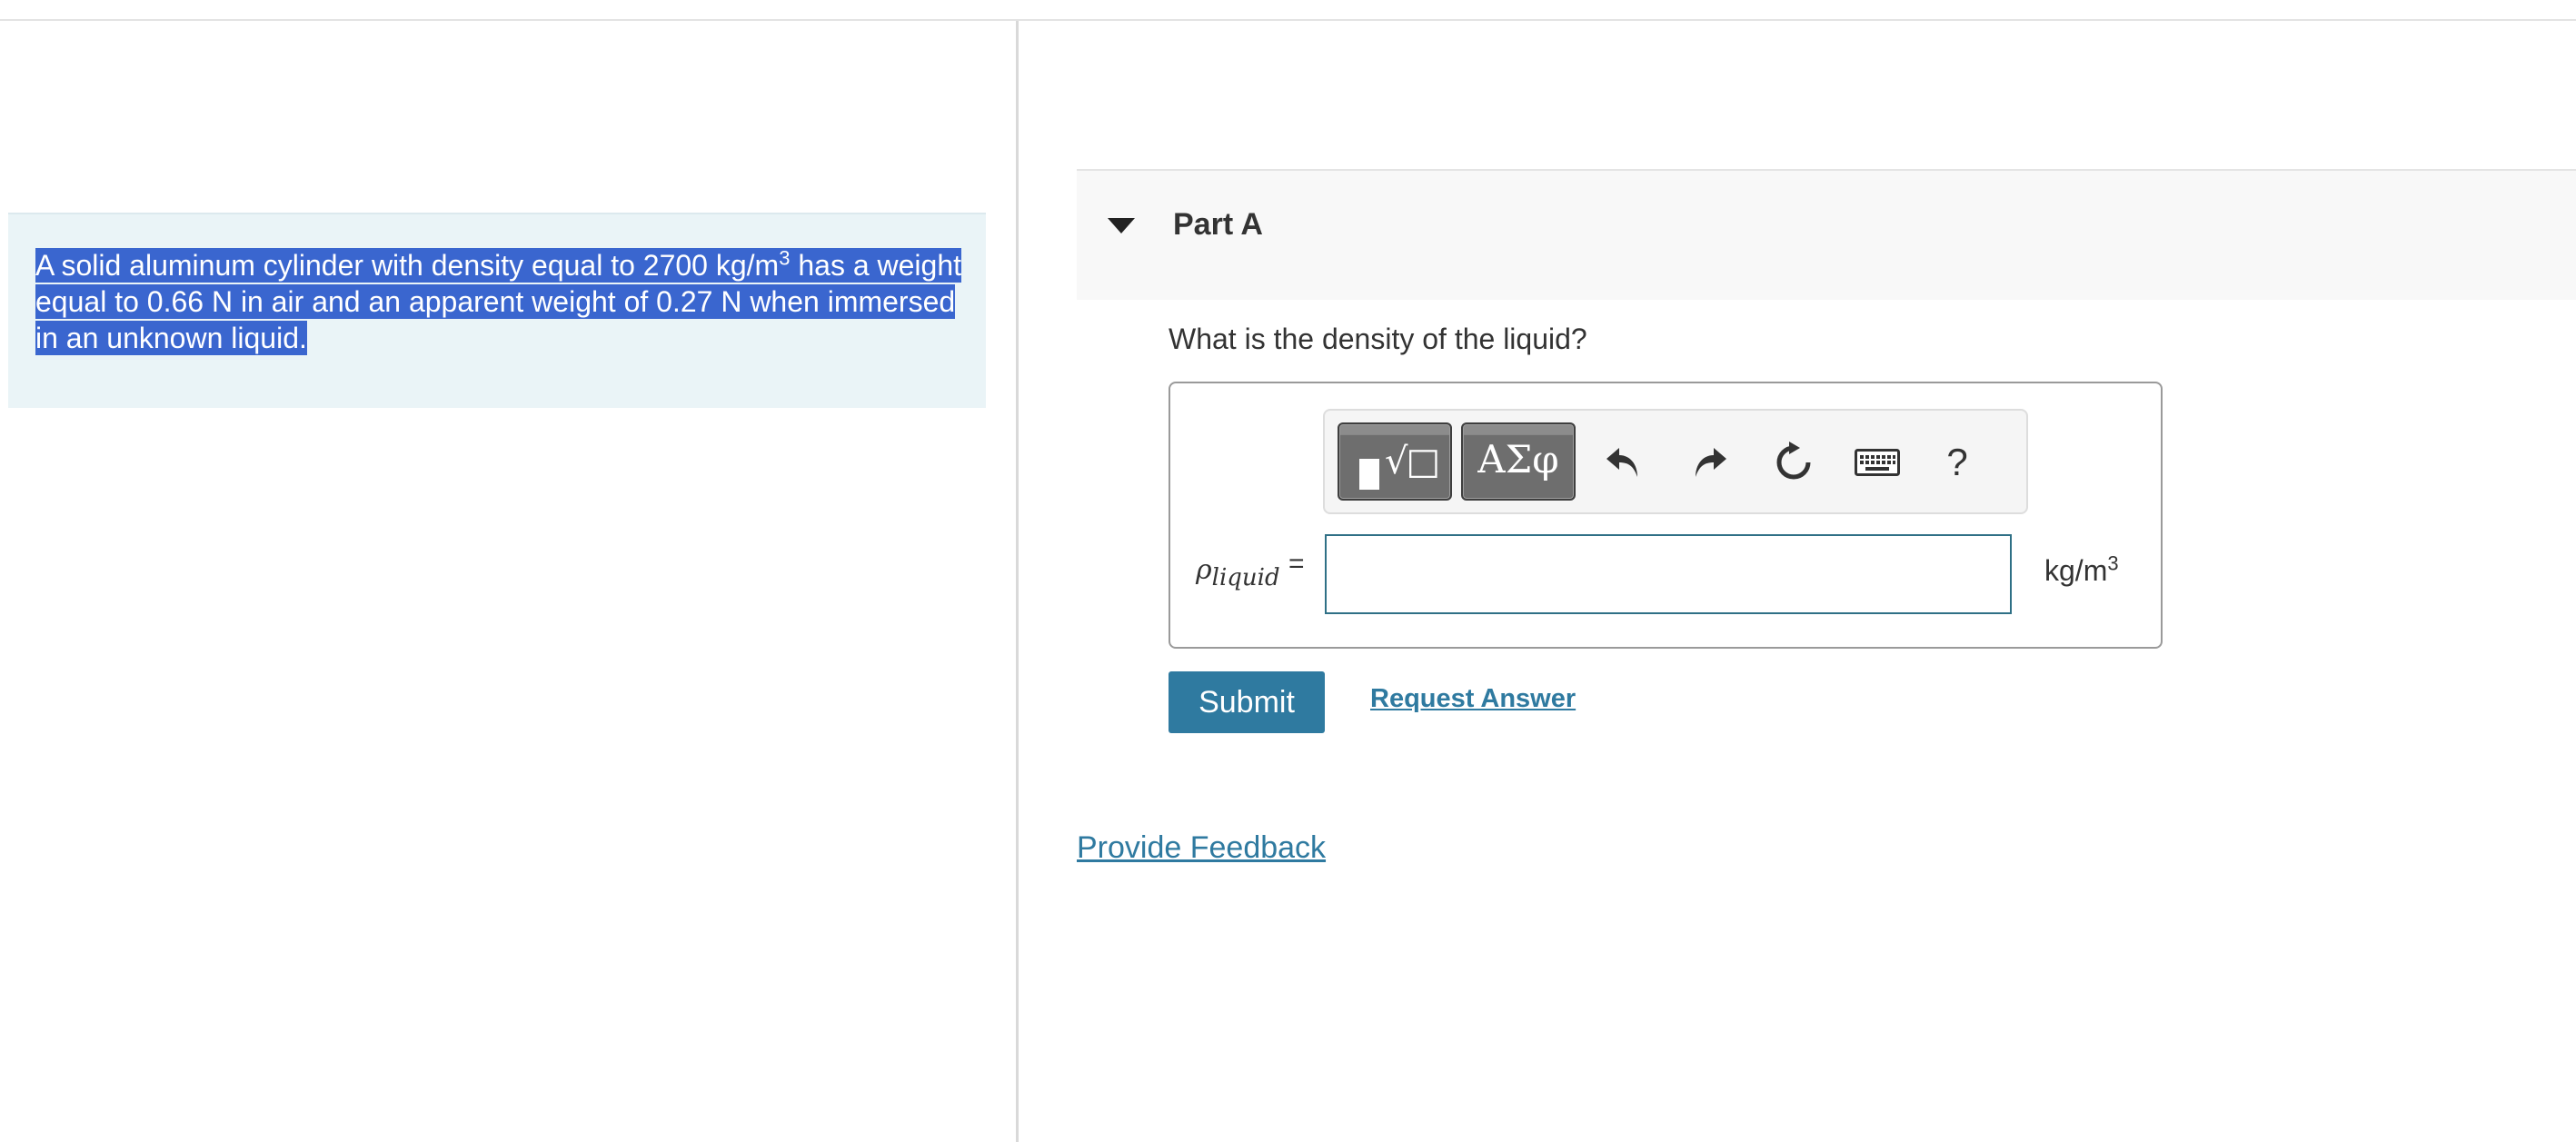 The image size is (2576, 1142). What do you see at coordinates (785, 258) in the screenshot?
I see `problem-superscript: 3` at bounding box center [785, 258].